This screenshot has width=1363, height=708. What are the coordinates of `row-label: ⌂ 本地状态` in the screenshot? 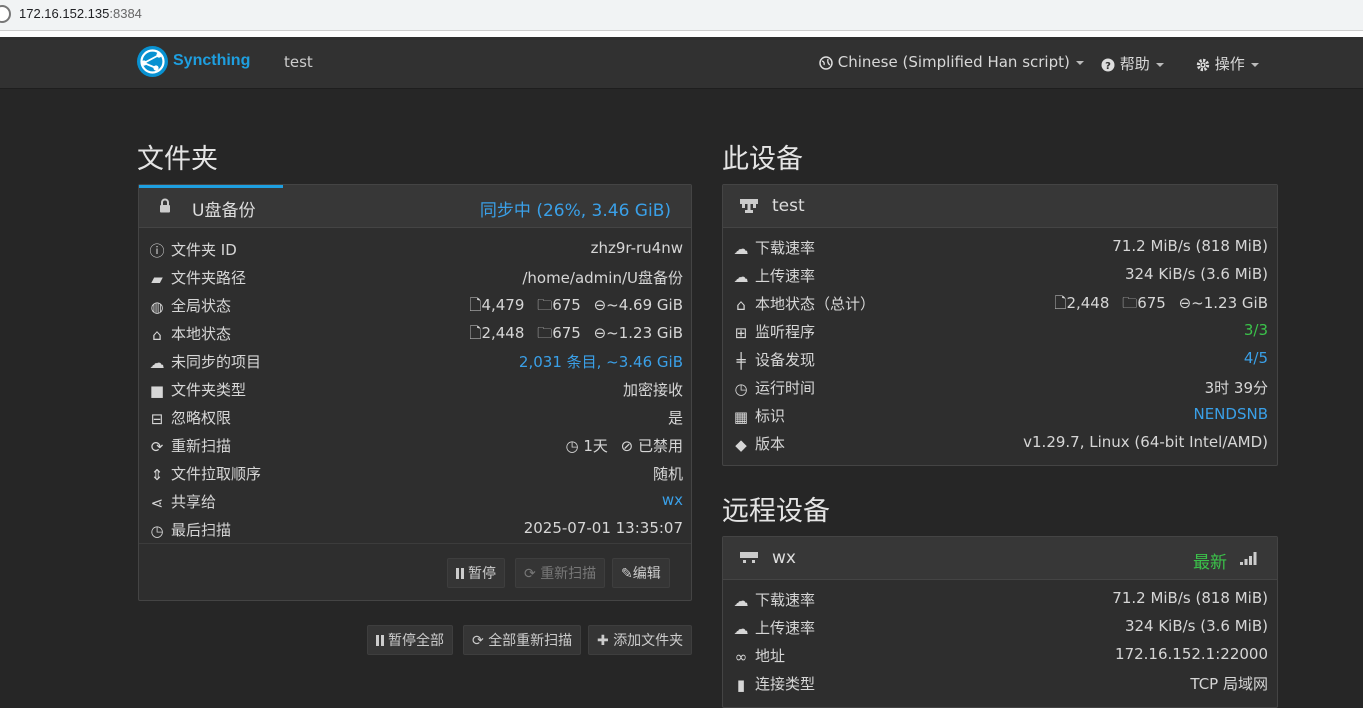 It's located at (190, 333).